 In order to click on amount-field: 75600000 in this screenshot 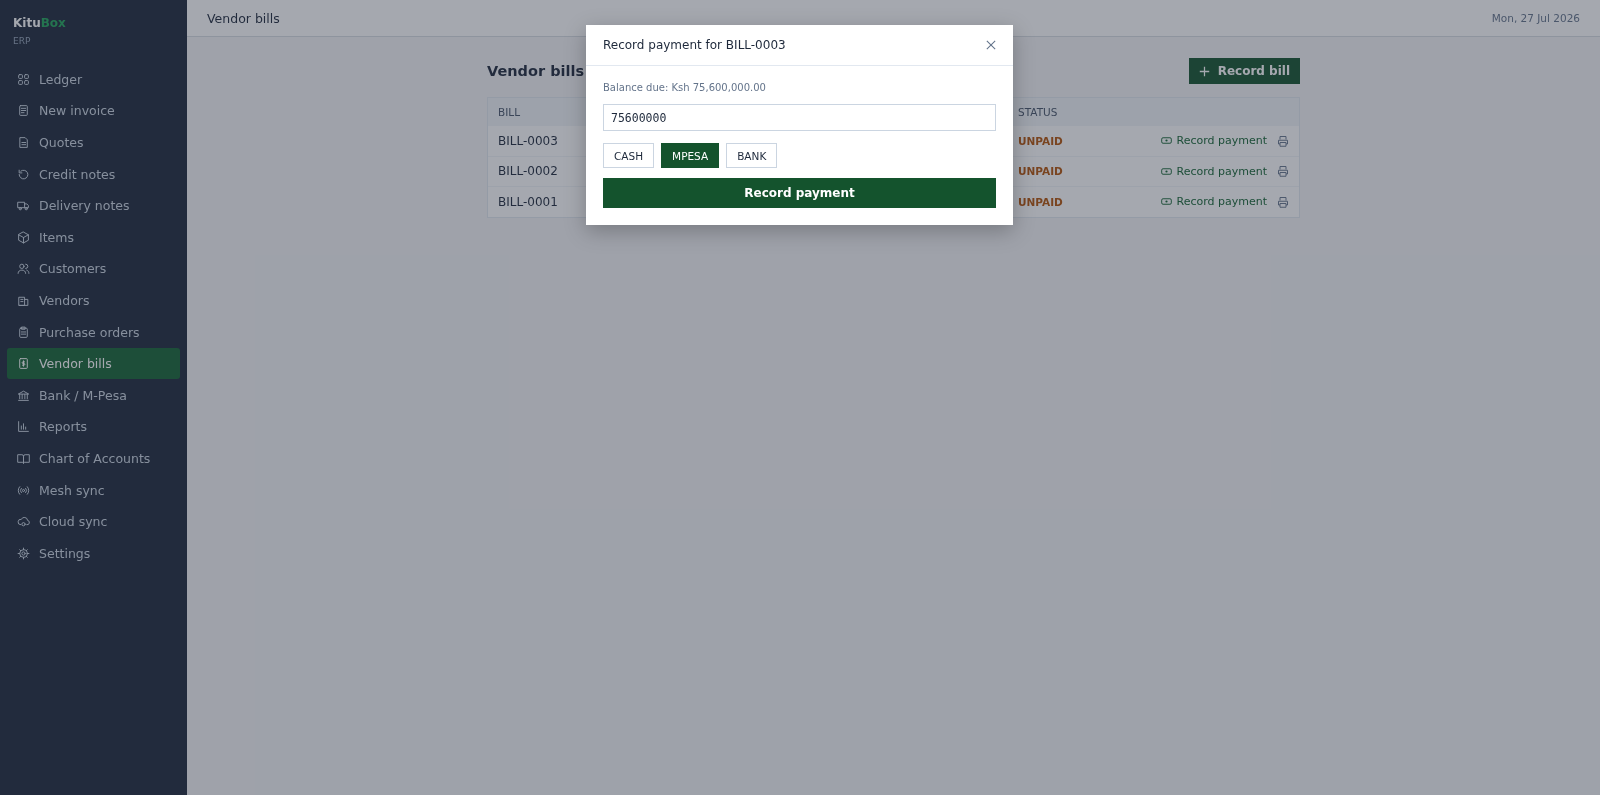, I will do `click(799, 117)`.